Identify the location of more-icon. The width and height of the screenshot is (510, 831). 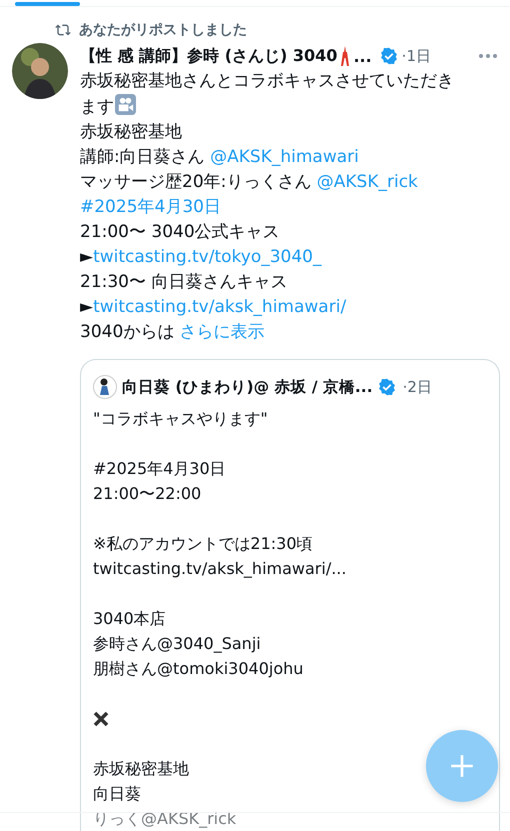
(488, 56).